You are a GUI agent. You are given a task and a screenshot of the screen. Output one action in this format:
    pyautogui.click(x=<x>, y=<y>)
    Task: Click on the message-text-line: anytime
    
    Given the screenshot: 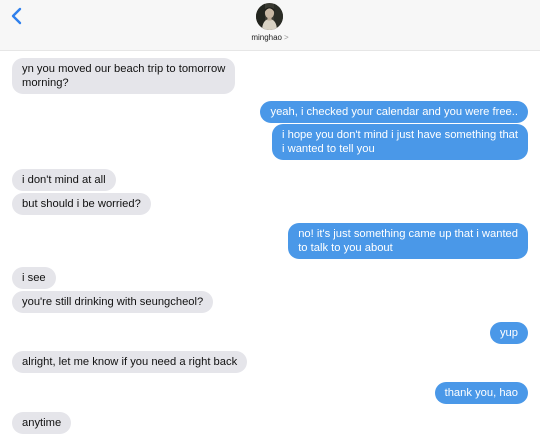 What is the action you would take?
    pyautogui.click(x=42, y=423)
    